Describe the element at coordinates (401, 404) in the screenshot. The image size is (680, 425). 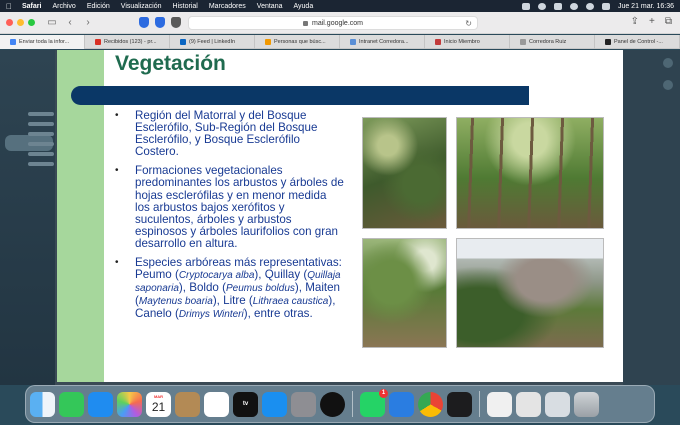
I see `safari-icon` at that location.